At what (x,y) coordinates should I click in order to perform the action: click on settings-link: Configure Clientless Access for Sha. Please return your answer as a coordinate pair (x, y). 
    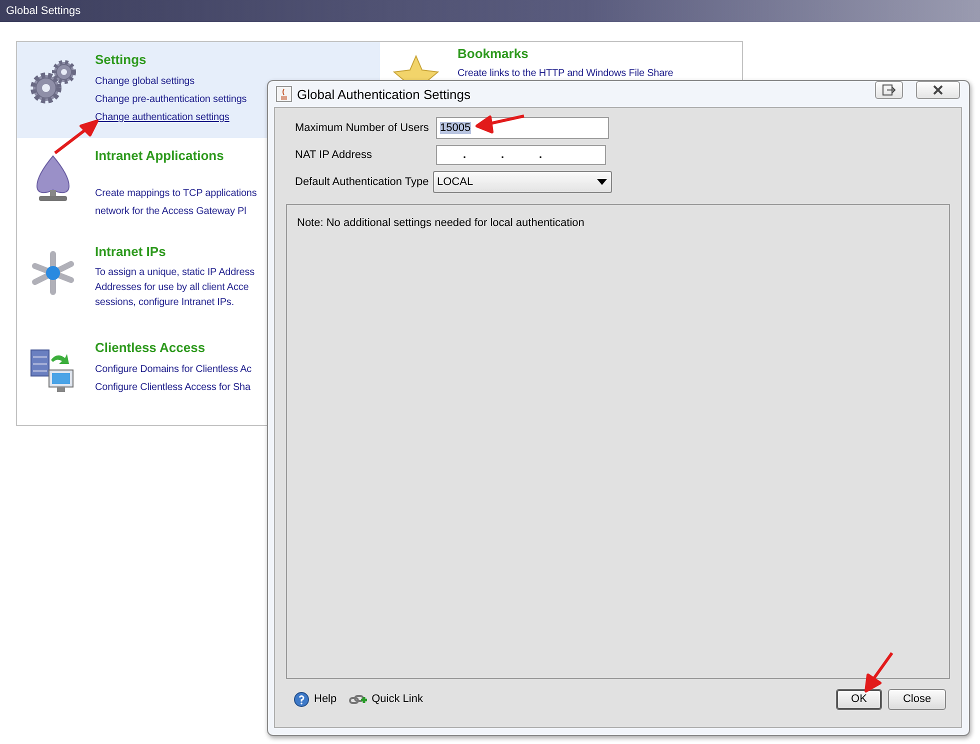
    Looking at the image, I should click on (173, 388).